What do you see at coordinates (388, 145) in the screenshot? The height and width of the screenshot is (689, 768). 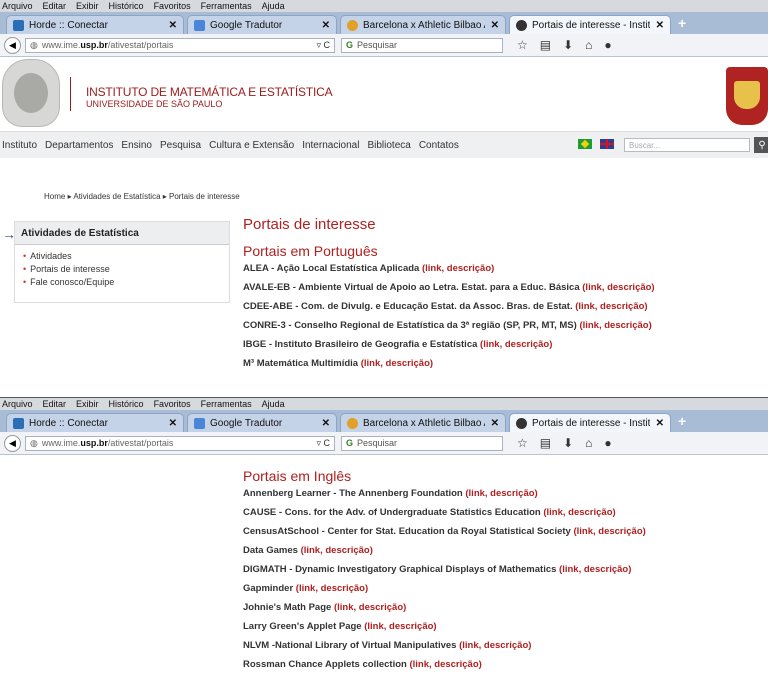 I see `nav-biblioteca: Biblioteca` at bounding box center [388, 145].